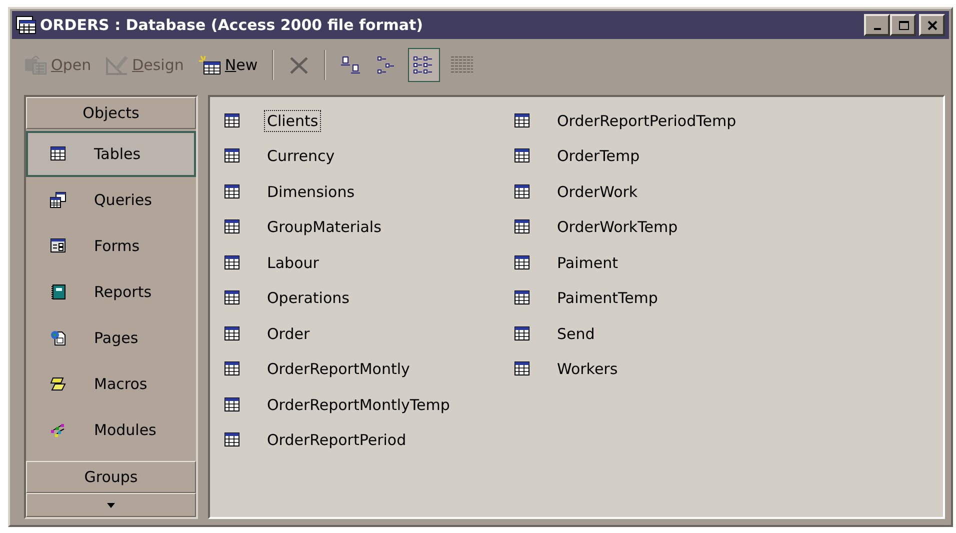 The width and height of the screenshot is (956, 533). What do you see at coordinates (210, 65) in the screenshot?
I see `new-table-icon` at bounding box center [210, 65].